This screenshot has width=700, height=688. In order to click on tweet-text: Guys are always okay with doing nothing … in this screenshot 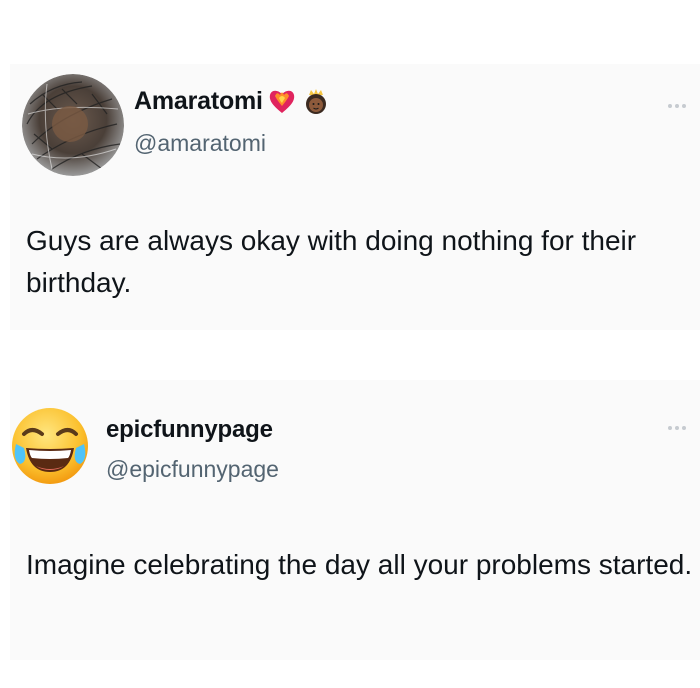, I will do `click(331, 261)`.